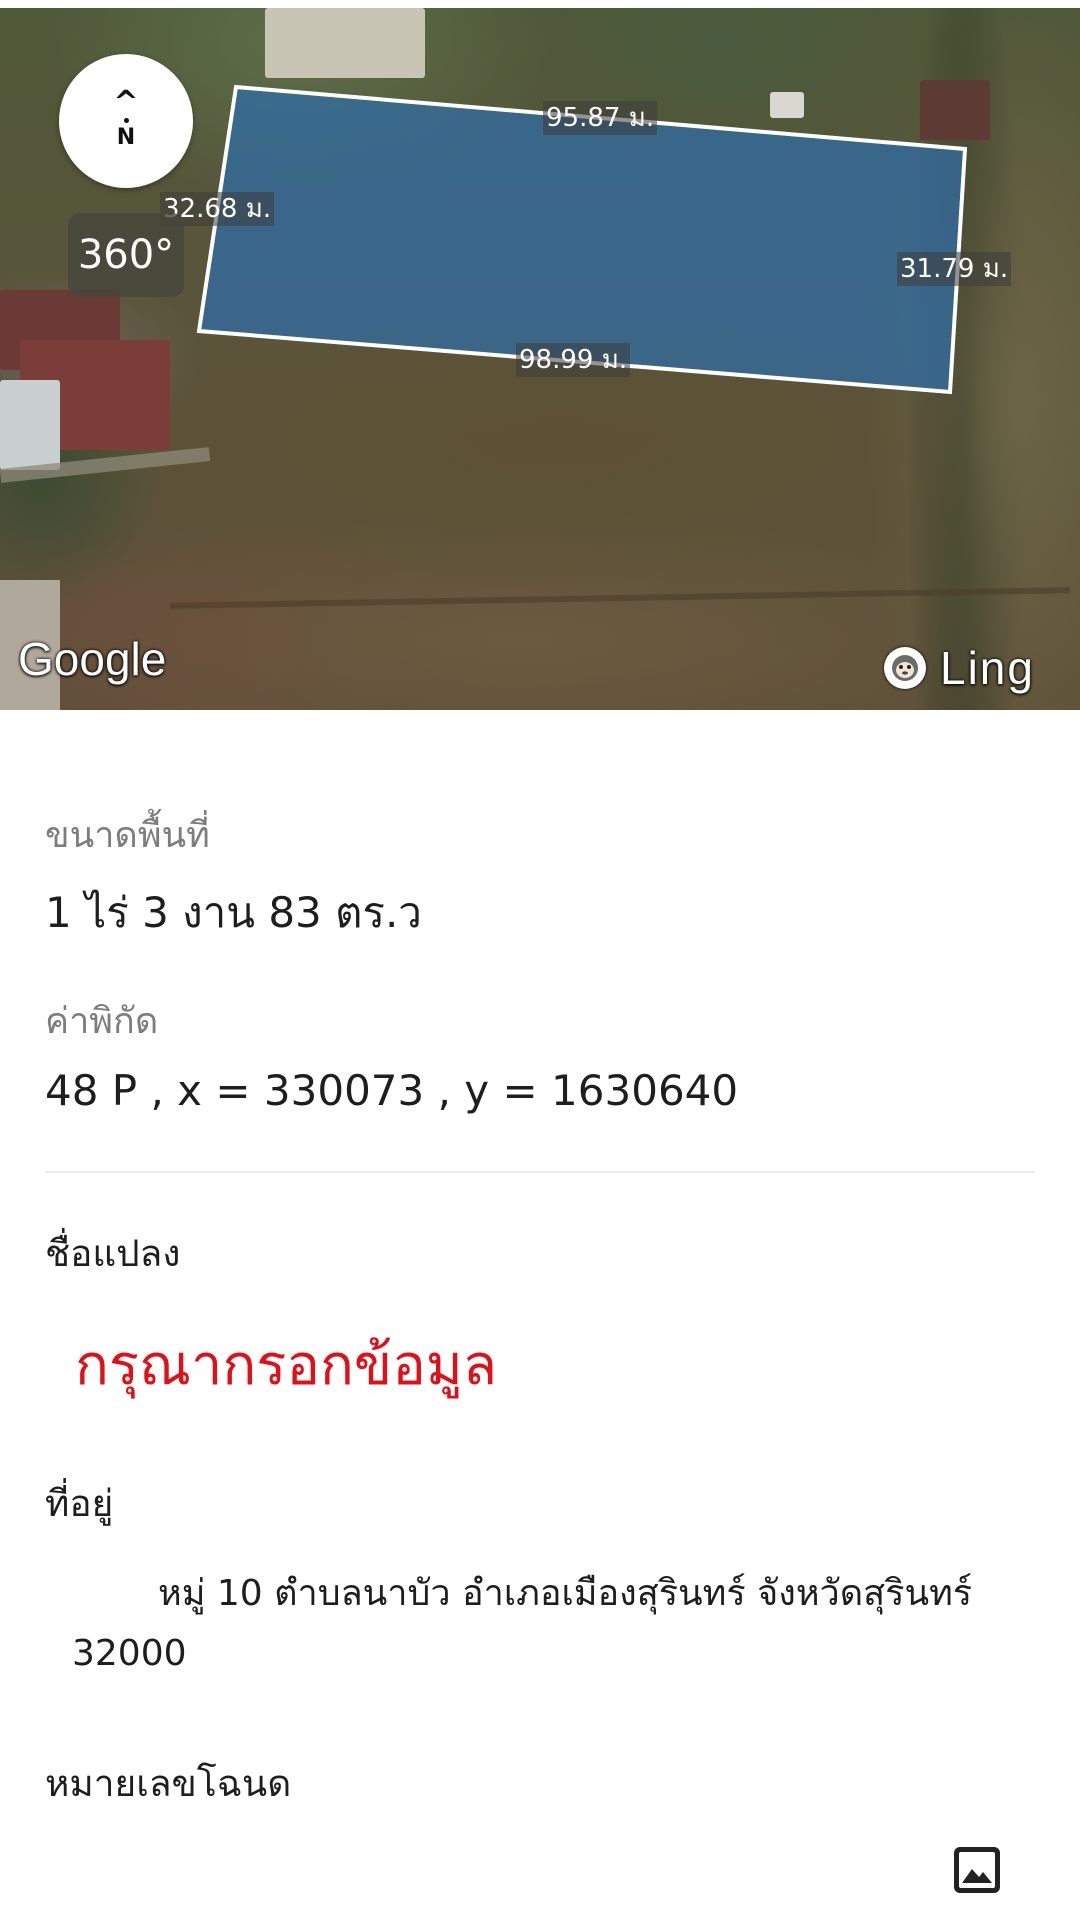 The width and height of the screenshot is (1080, 1919). I want to click on google-logo: Google, so click(92, 659).